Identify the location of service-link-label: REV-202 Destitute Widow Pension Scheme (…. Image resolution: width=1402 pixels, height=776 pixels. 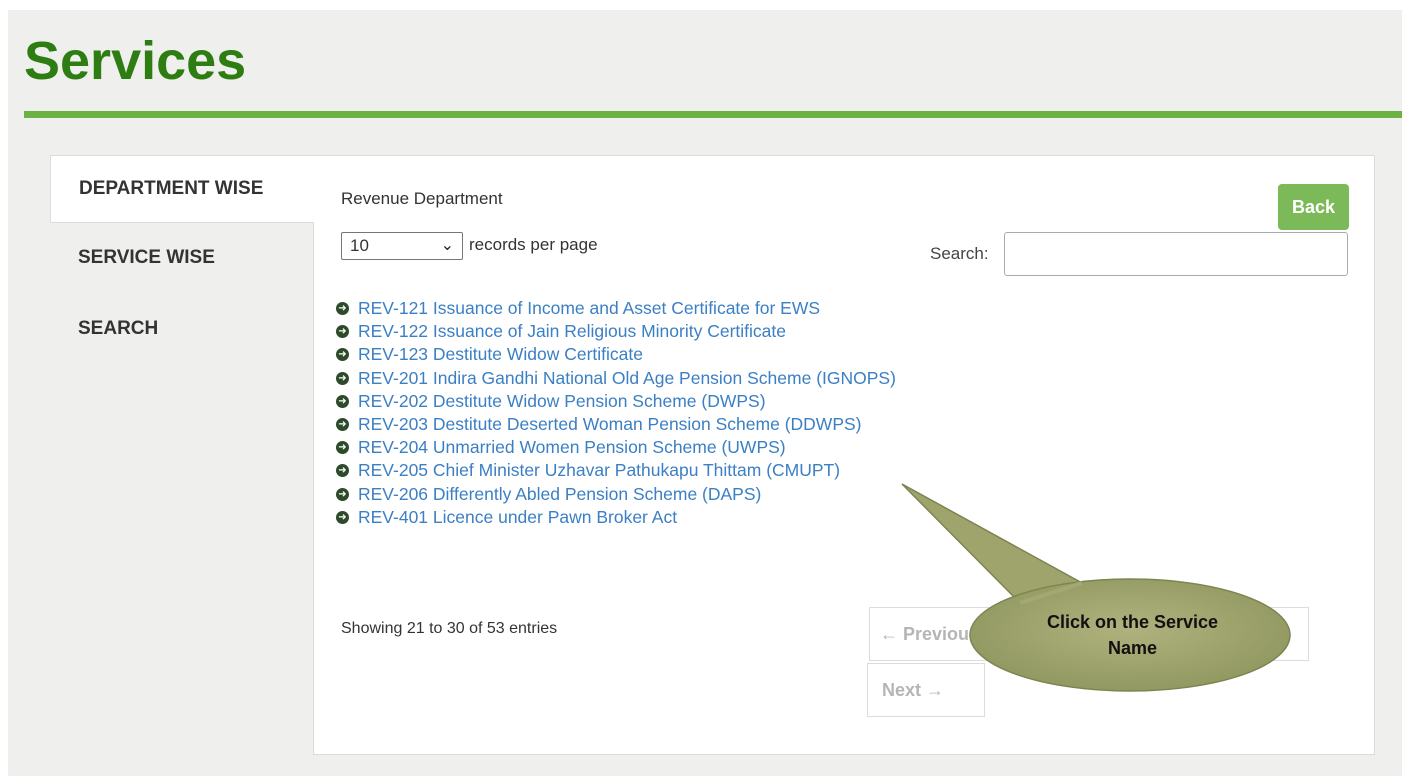
(562, 400).